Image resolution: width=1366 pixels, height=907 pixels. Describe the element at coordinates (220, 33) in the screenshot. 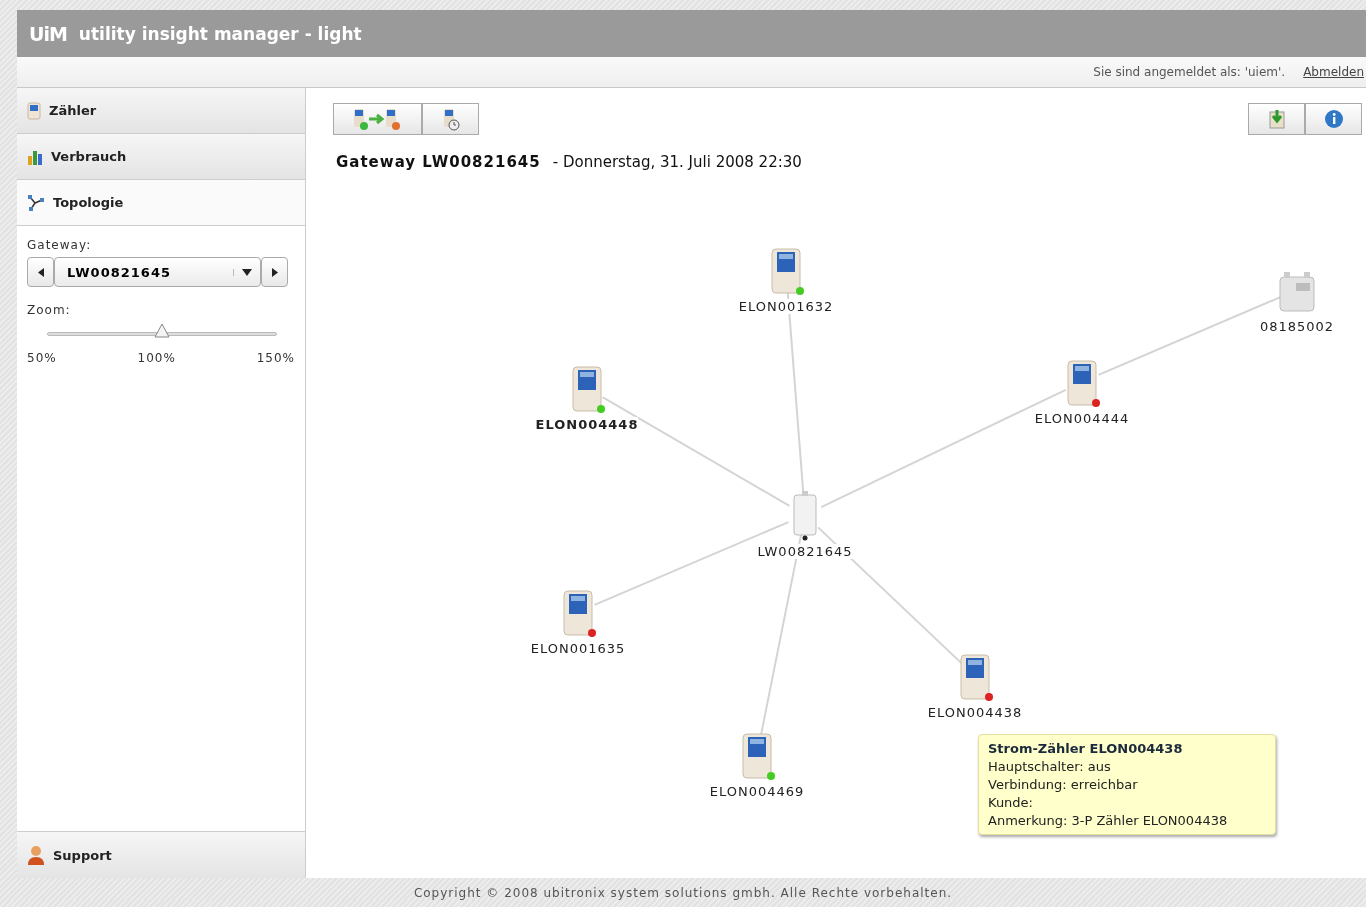

I see `app-title: utility insight manager - light` at that location.